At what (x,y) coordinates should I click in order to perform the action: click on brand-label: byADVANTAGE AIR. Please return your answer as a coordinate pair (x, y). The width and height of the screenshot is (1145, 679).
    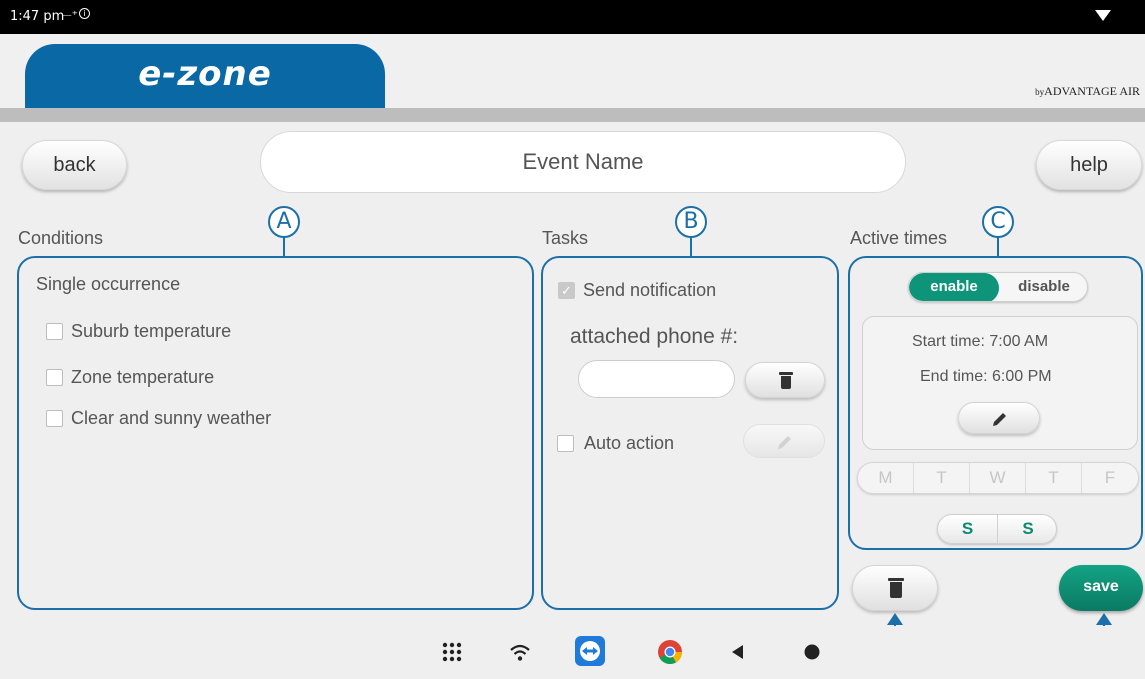
    Looking at the image, I should click on (1087, 91).